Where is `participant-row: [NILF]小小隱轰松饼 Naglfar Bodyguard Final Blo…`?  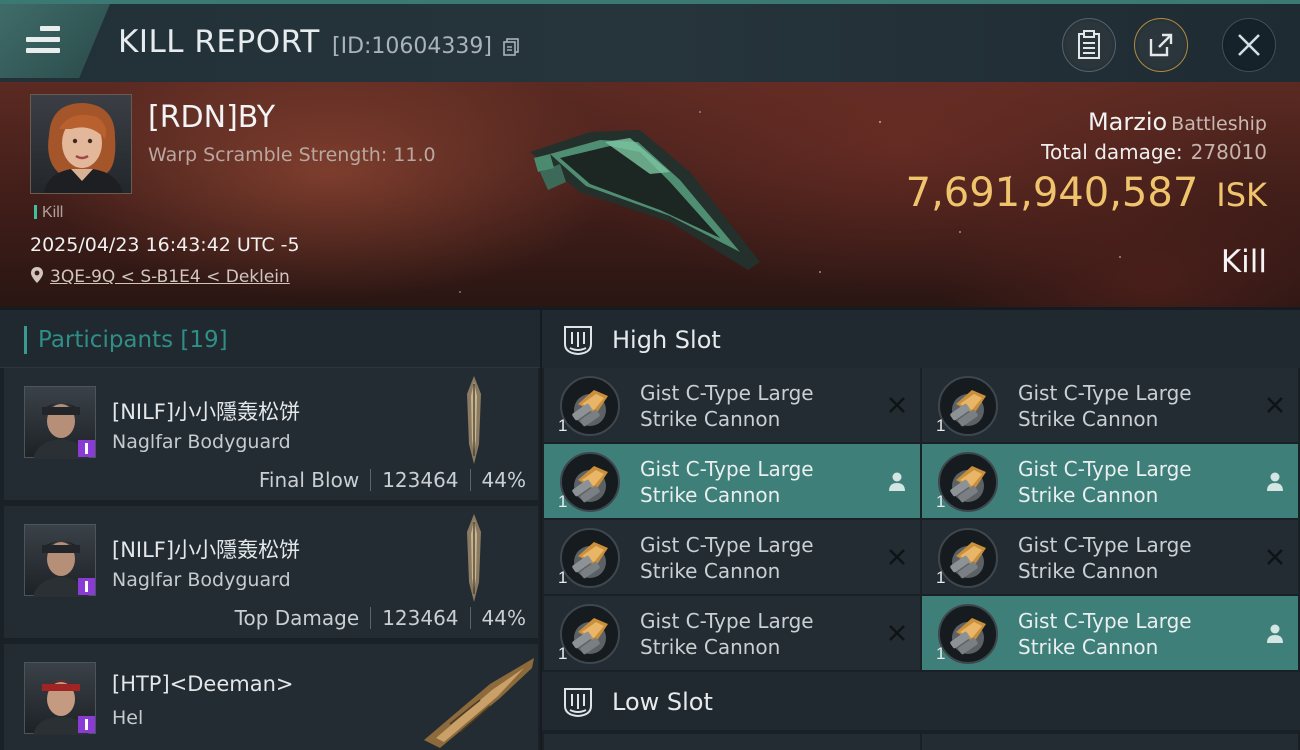 participant-row: [NILF]小小隱轰松饼 Naglfar Bodyguard Final Blo… is located at coordinates (271, 435).